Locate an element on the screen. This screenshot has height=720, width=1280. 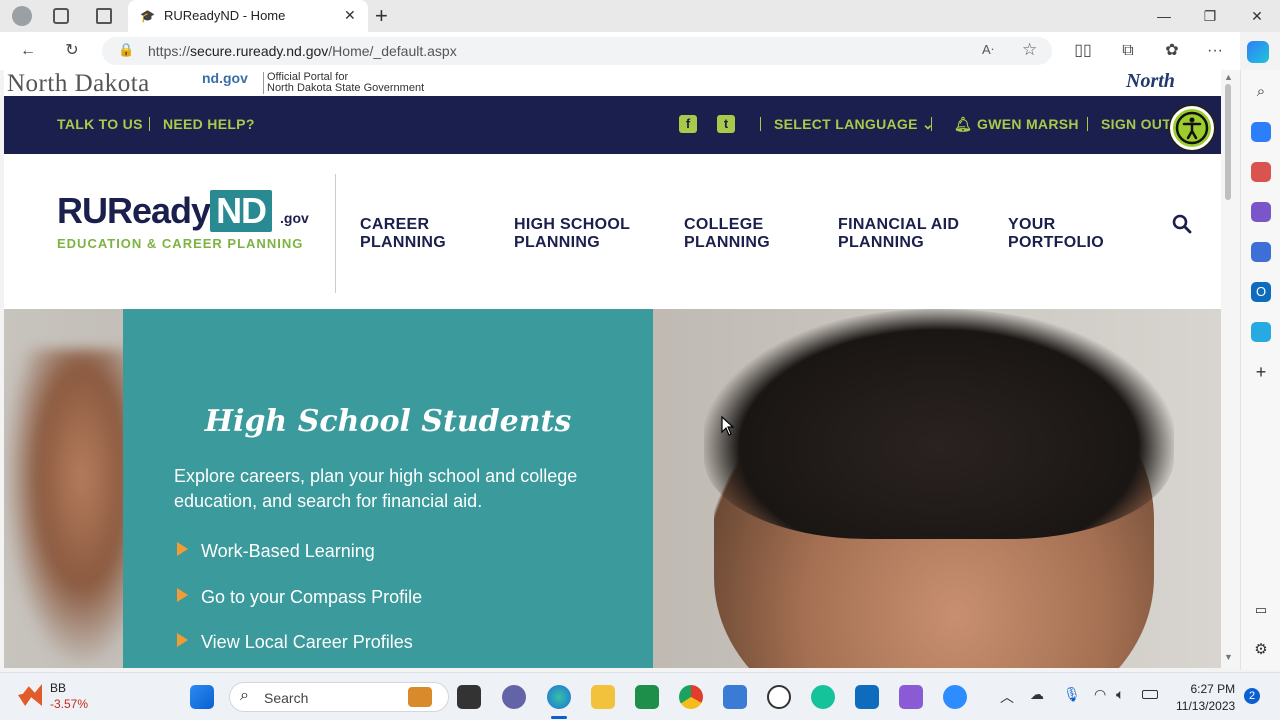
link-compass-profile: Go to your Compass Profile is located at coordinates (299, 597).